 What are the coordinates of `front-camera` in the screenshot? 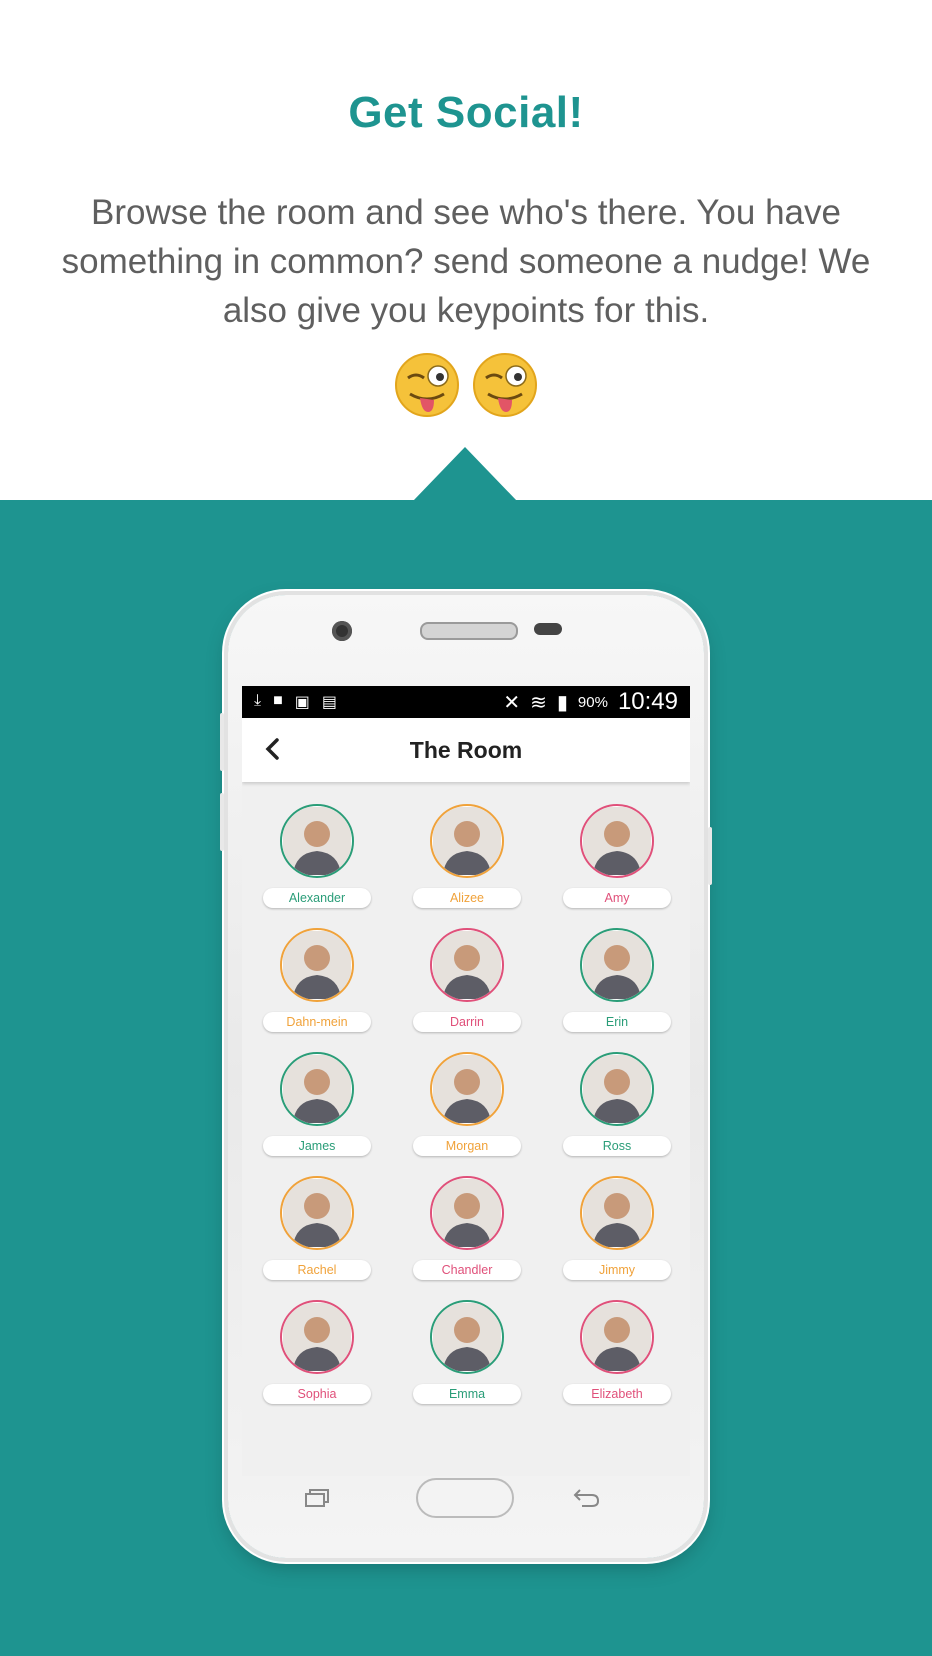 It's located at (342, 631).